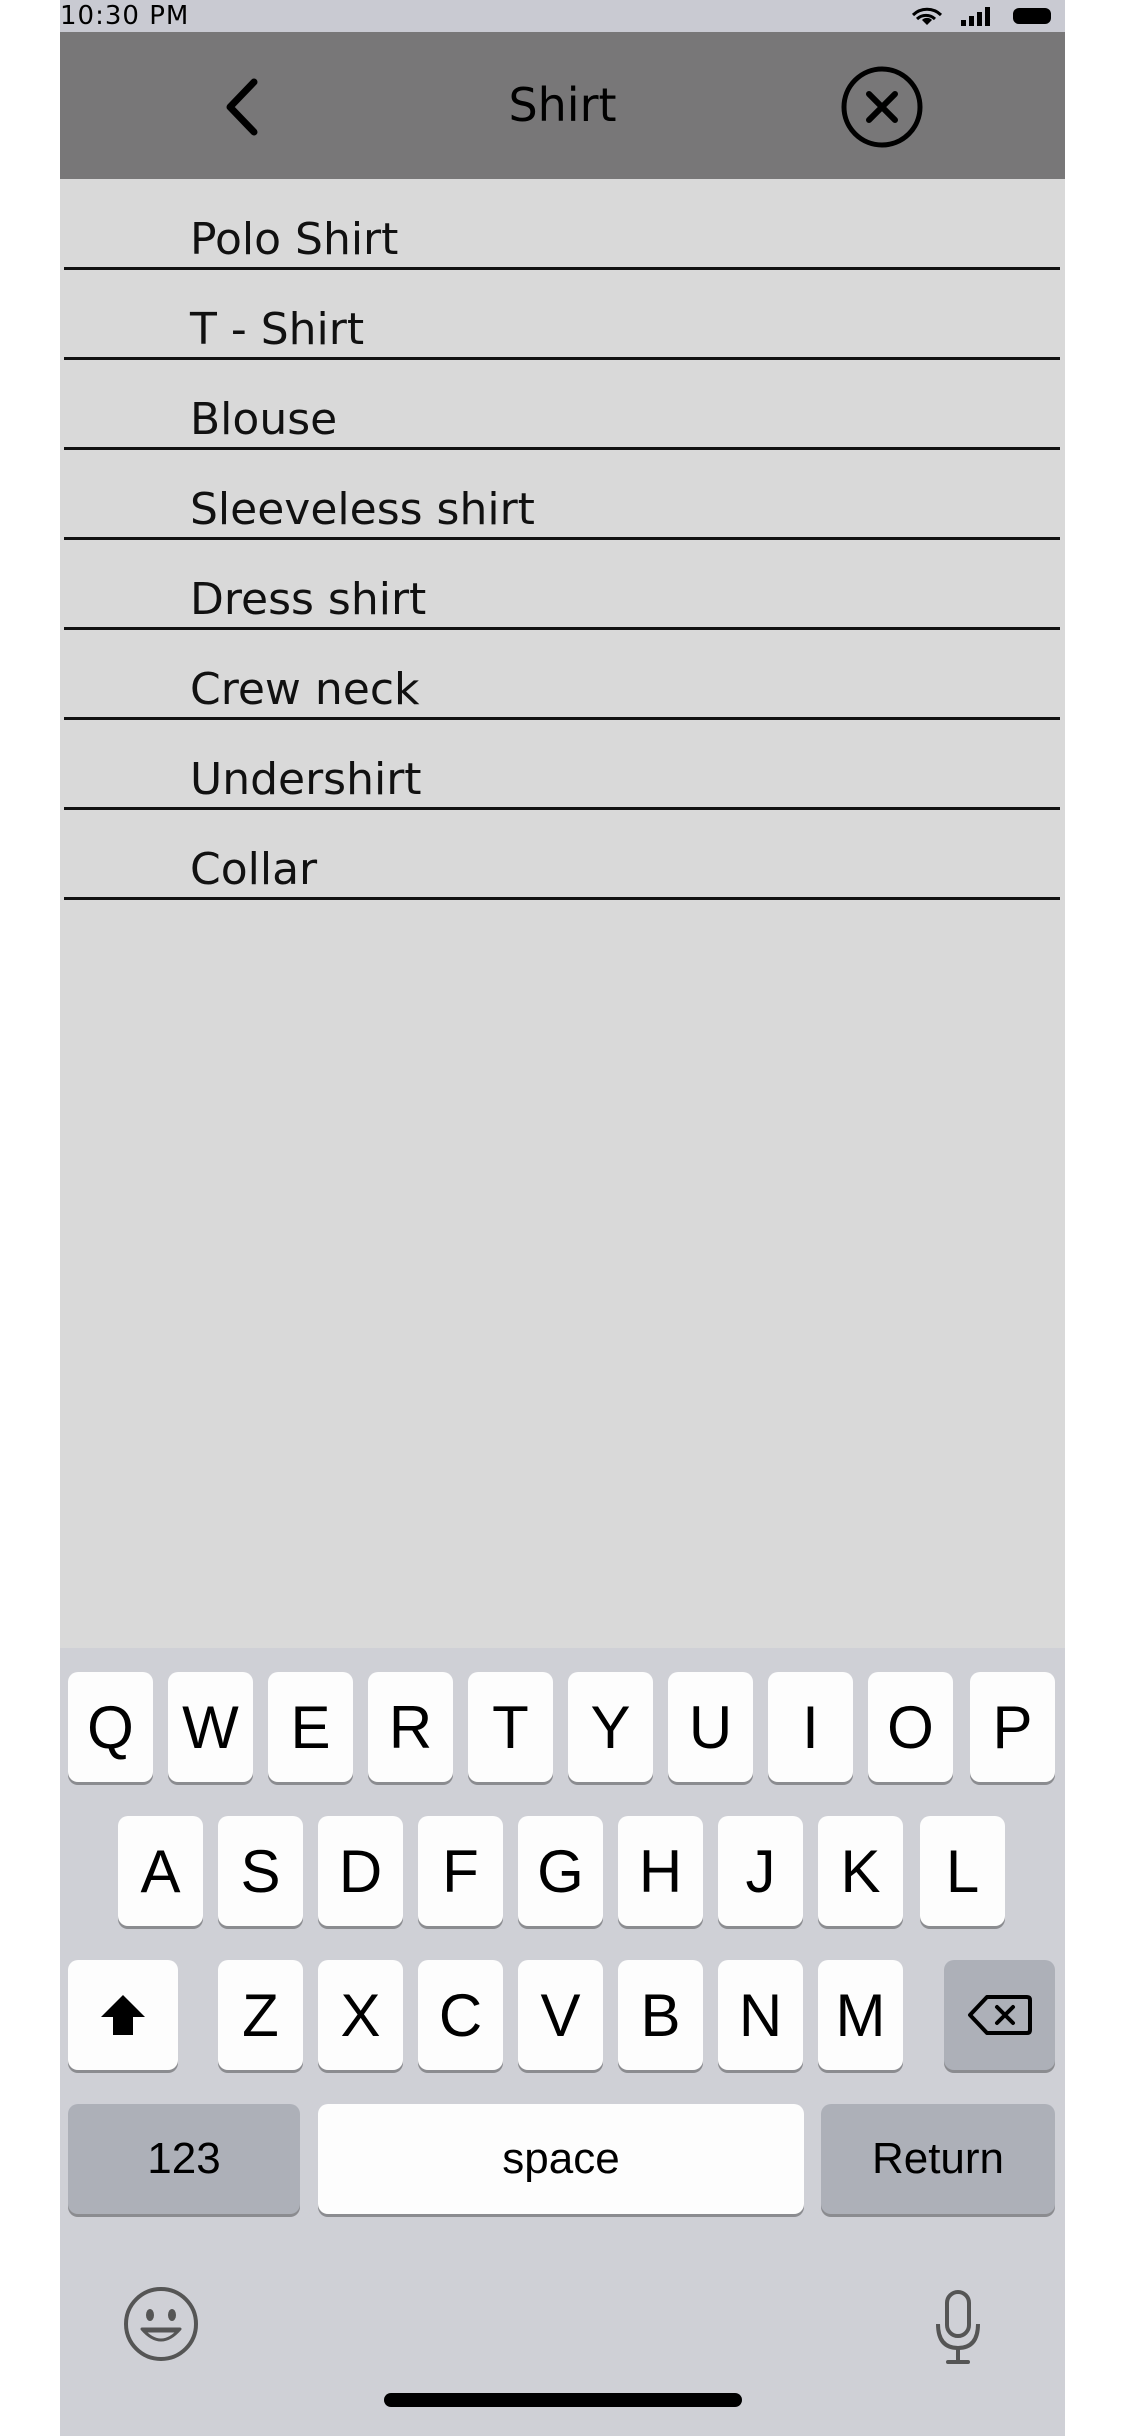 The height and width of the screenshot is (2436, 1125). Describe the element at coordinates (562, 105) in the screenshot. I see `nav-header: Shirt` at that location.